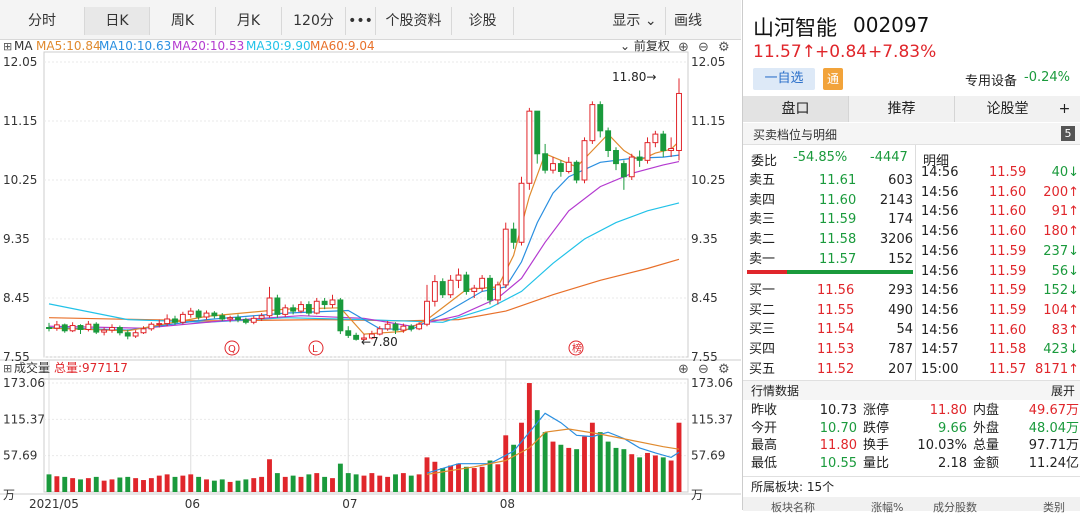 Image resolution: width=1080 pixels, height=515 pixels. What do you see at coordinates (991, 79) in the screenshot?
I see `sector-name: 专用设备` at bounding box center [991, 79].